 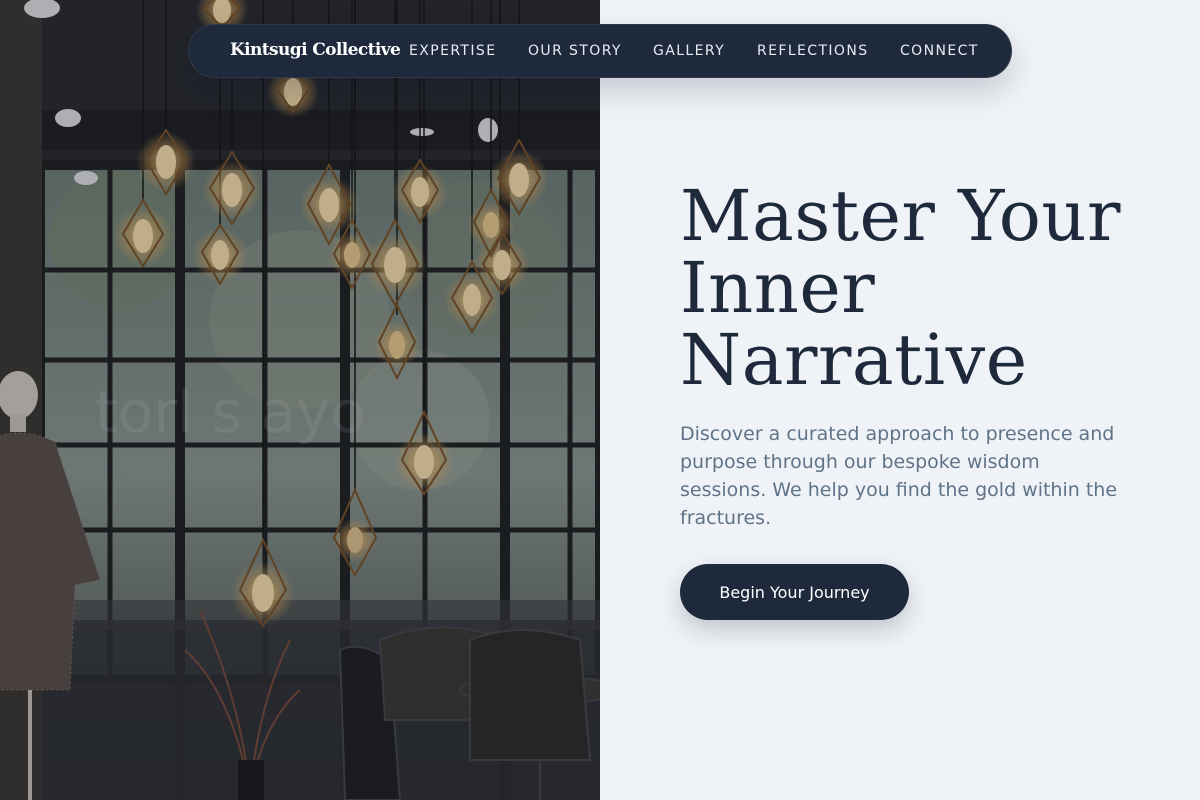 What do you see at coordinates (854, 360) in the screenshot?
I see `headline-line-3: Narrative` at bounding box center [854, 360].